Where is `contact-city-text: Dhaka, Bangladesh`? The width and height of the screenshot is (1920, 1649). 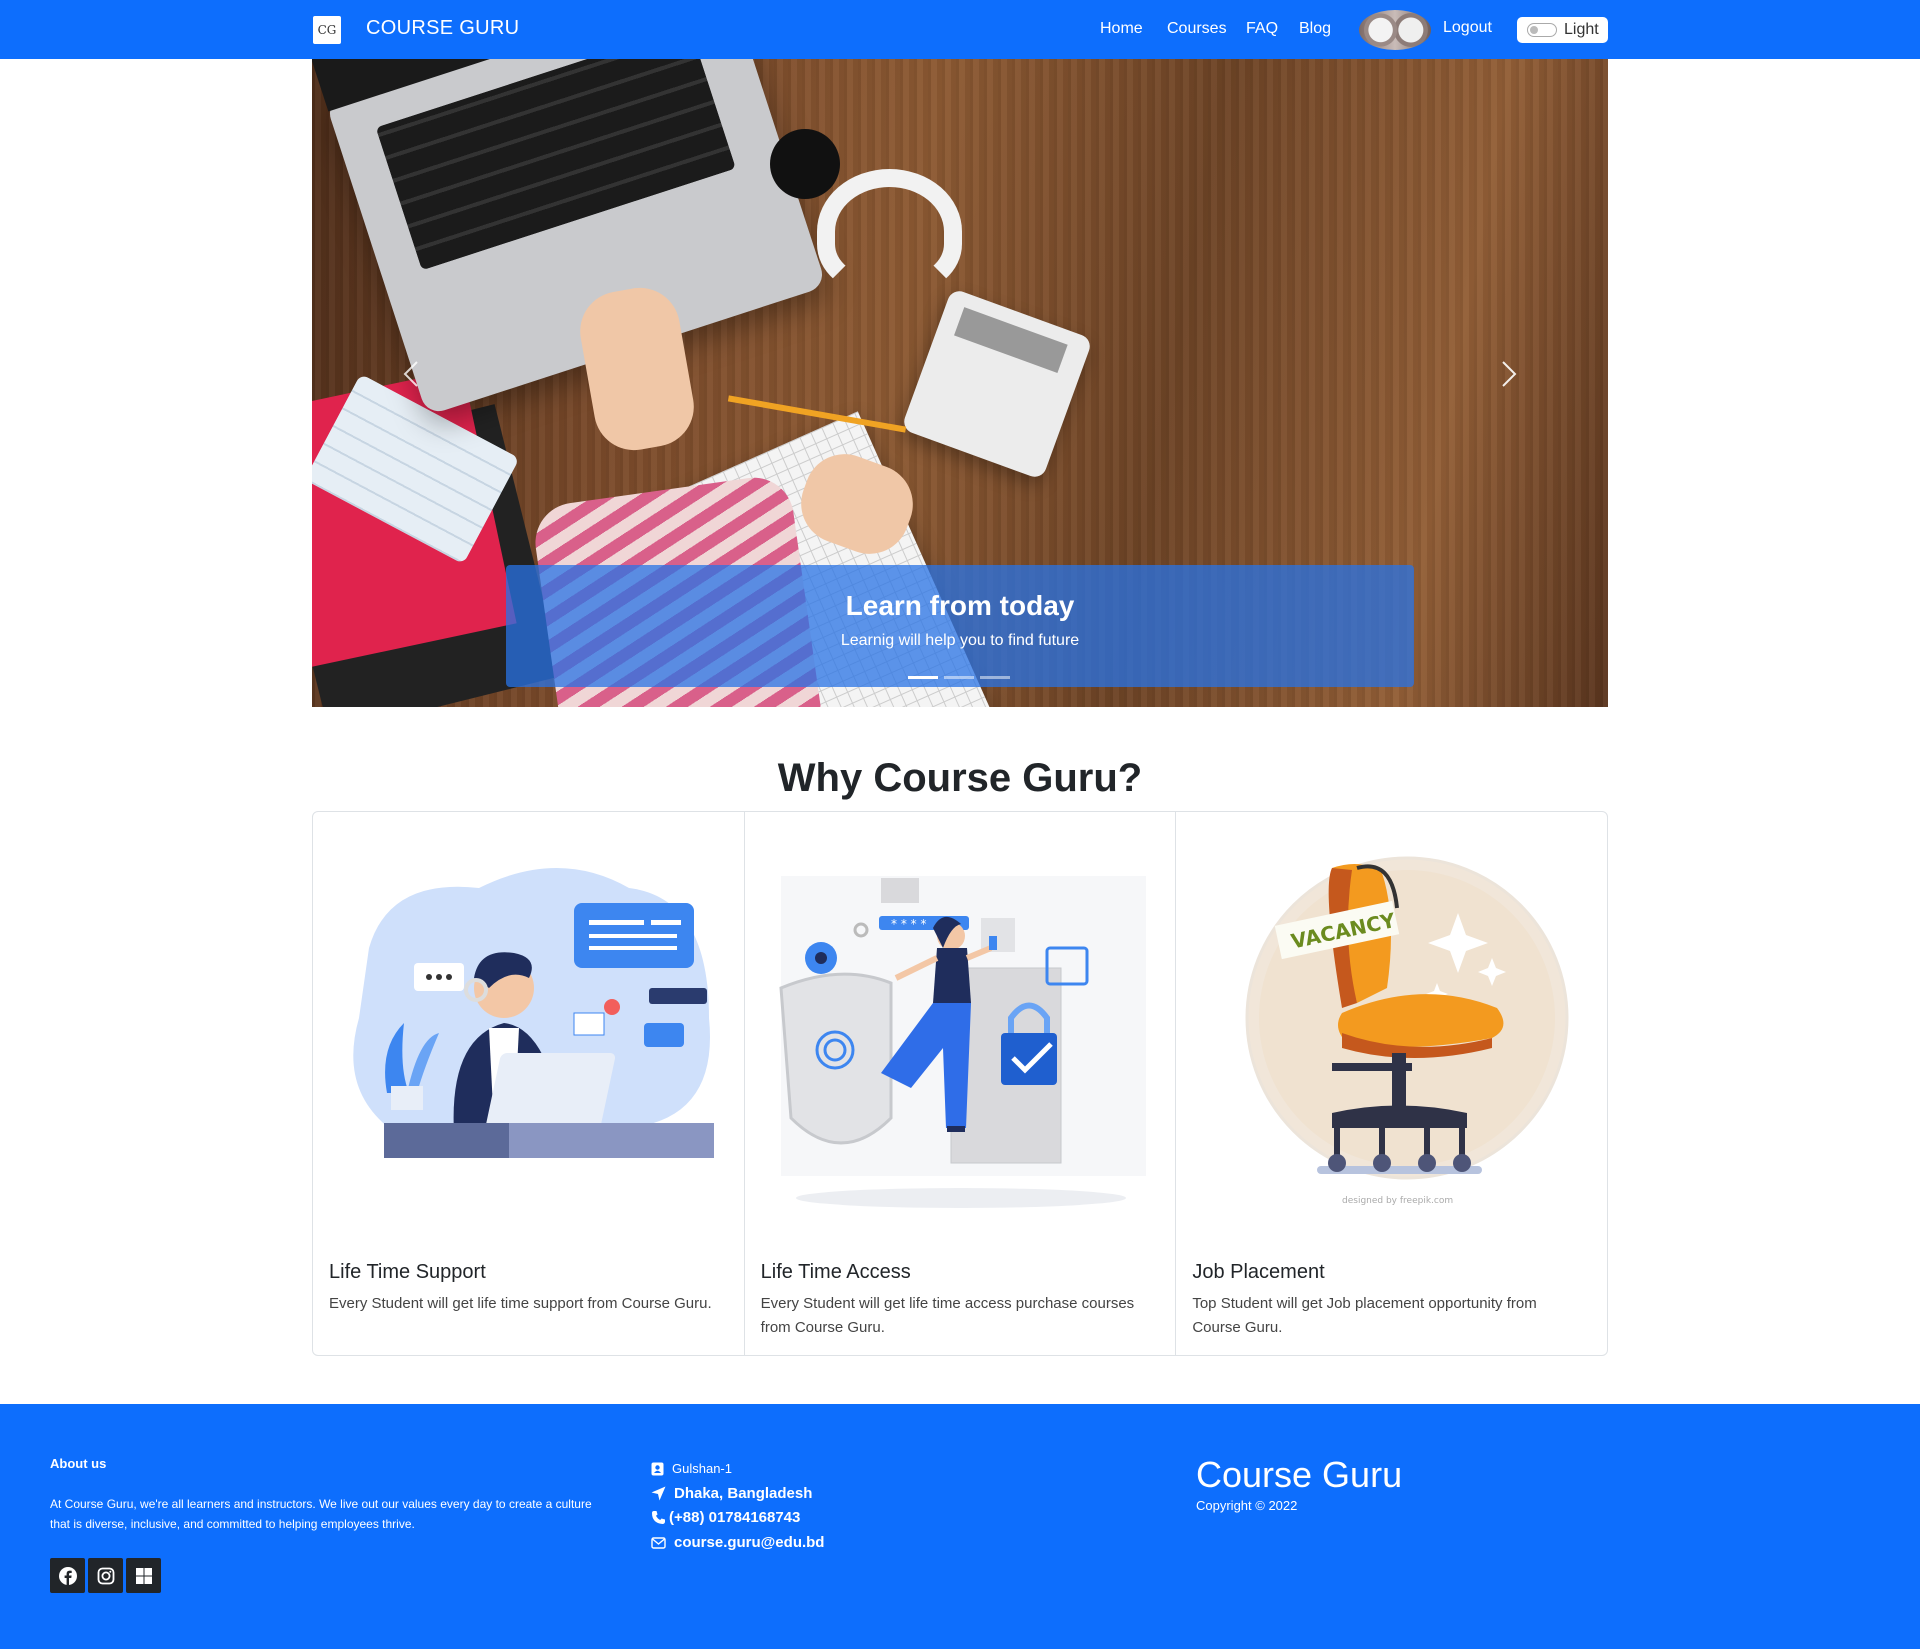
contact-city-text: Dhaka, Bangladesh is located at coordinates (743, 1493).